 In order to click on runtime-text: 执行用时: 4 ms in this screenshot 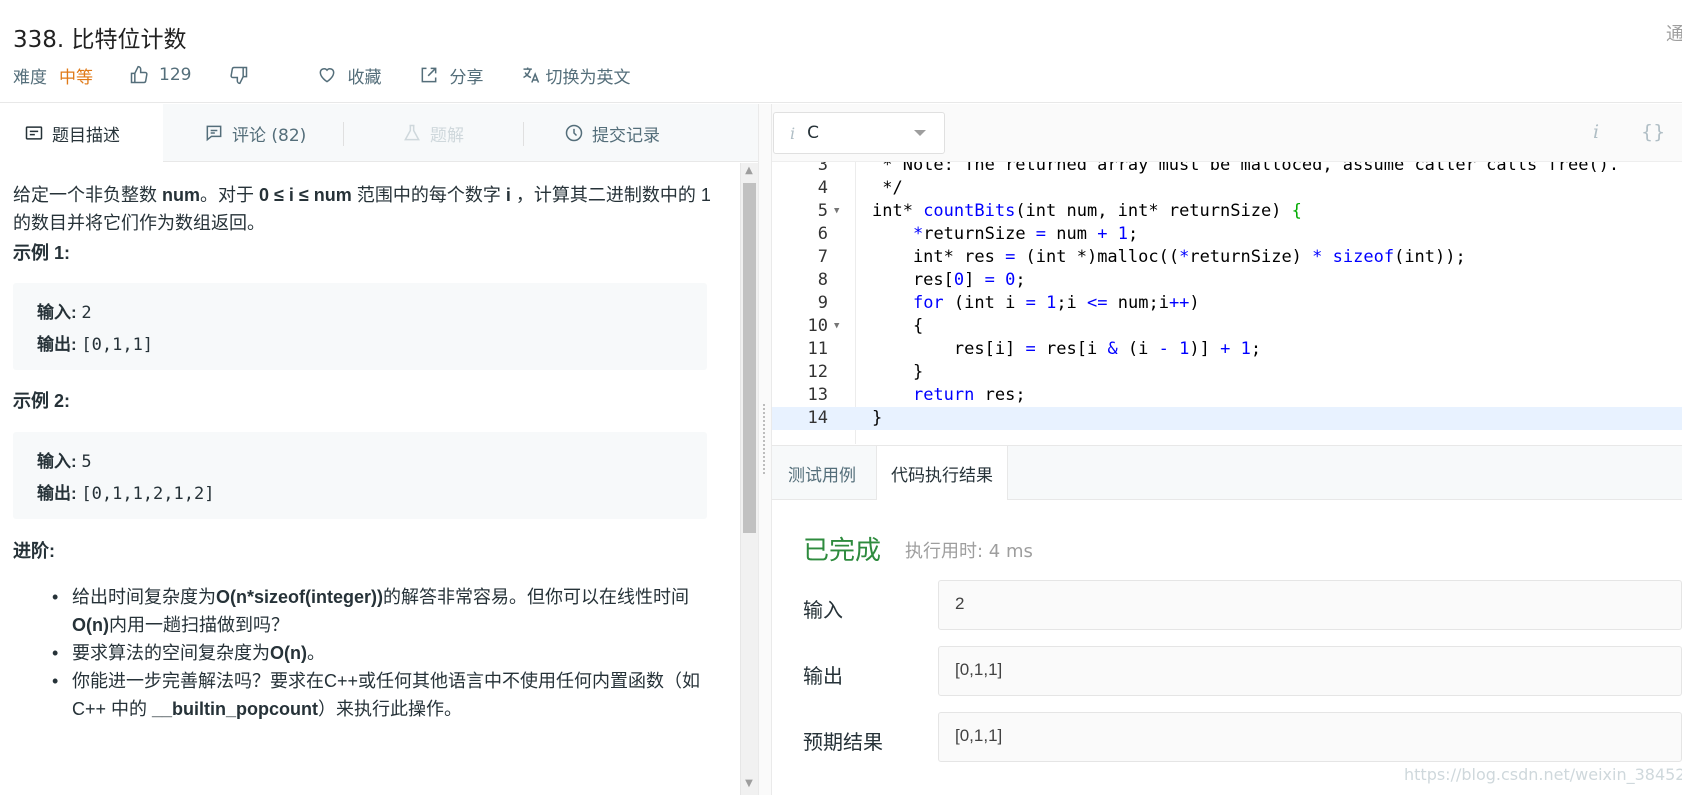, I will do `click(969, 551)`.